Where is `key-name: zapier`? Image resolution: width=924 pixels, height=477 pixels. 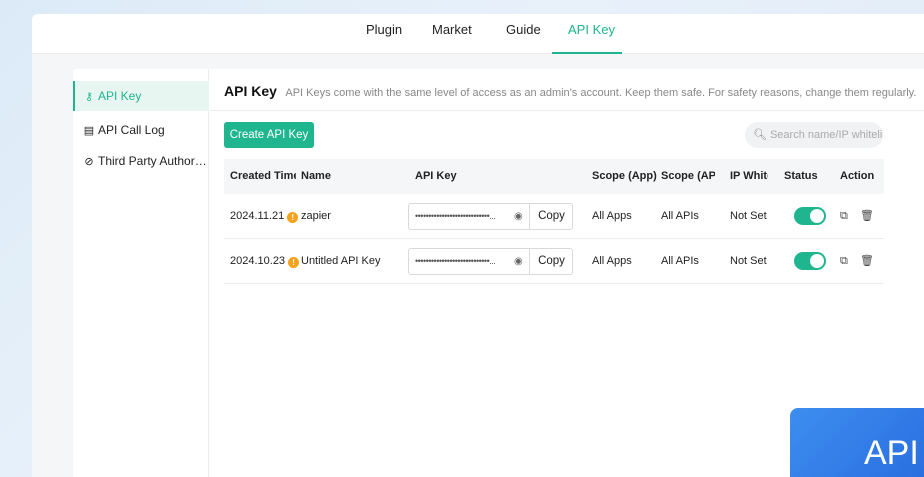 key-name: zapier is located at coordinates (316, 216).